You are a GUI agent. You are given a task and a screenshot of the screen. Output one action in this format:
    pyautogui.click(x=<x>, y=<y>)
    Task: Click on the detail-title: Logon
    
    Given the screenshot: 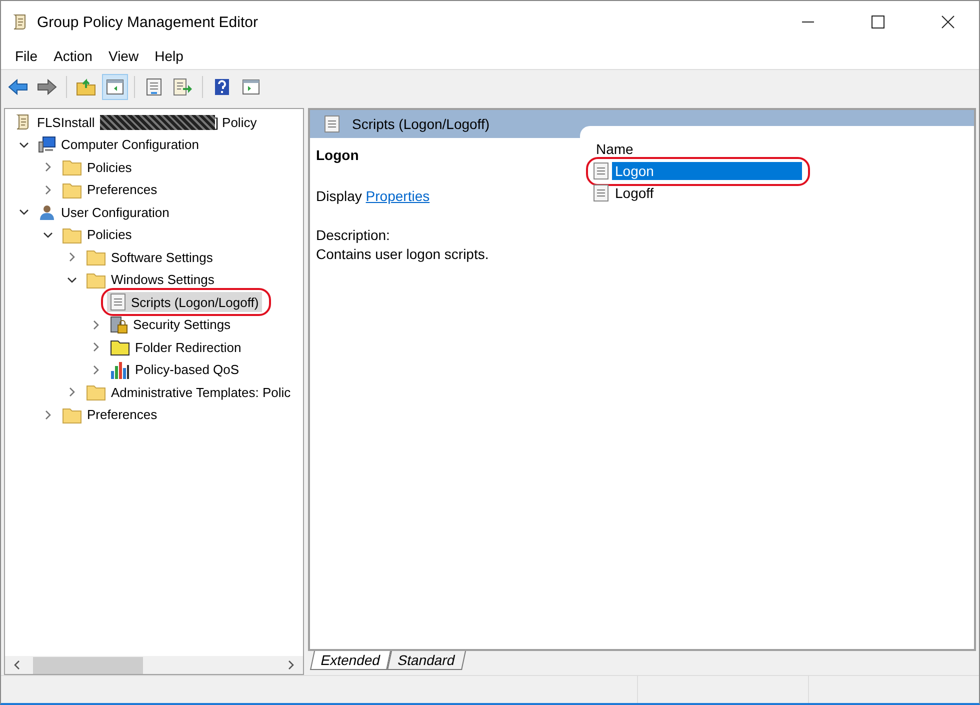 What is the action you would take?
    pyautogui.click(x=338, y=155)
    